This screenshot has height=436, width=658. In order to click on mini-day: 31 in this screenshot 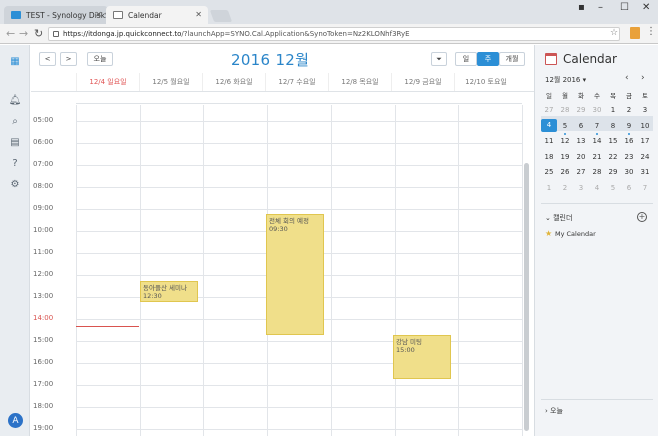, I will do `click(645, 172)`.